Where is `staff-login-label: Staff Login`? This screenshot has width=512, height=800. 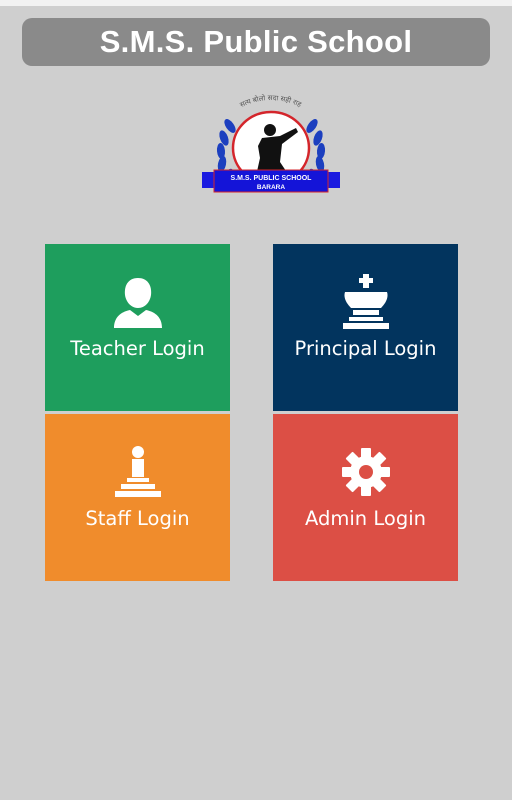 staff-login-label: Staff Login is located at coordinates (137, 518).